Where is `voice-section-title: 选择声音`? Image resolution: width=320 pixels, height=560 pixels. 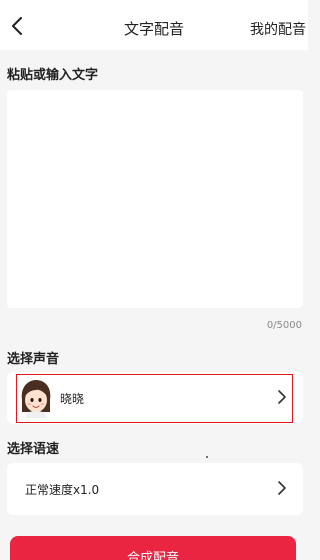
voice-section-title: 选择声音 is located at coordinates (33, 359).